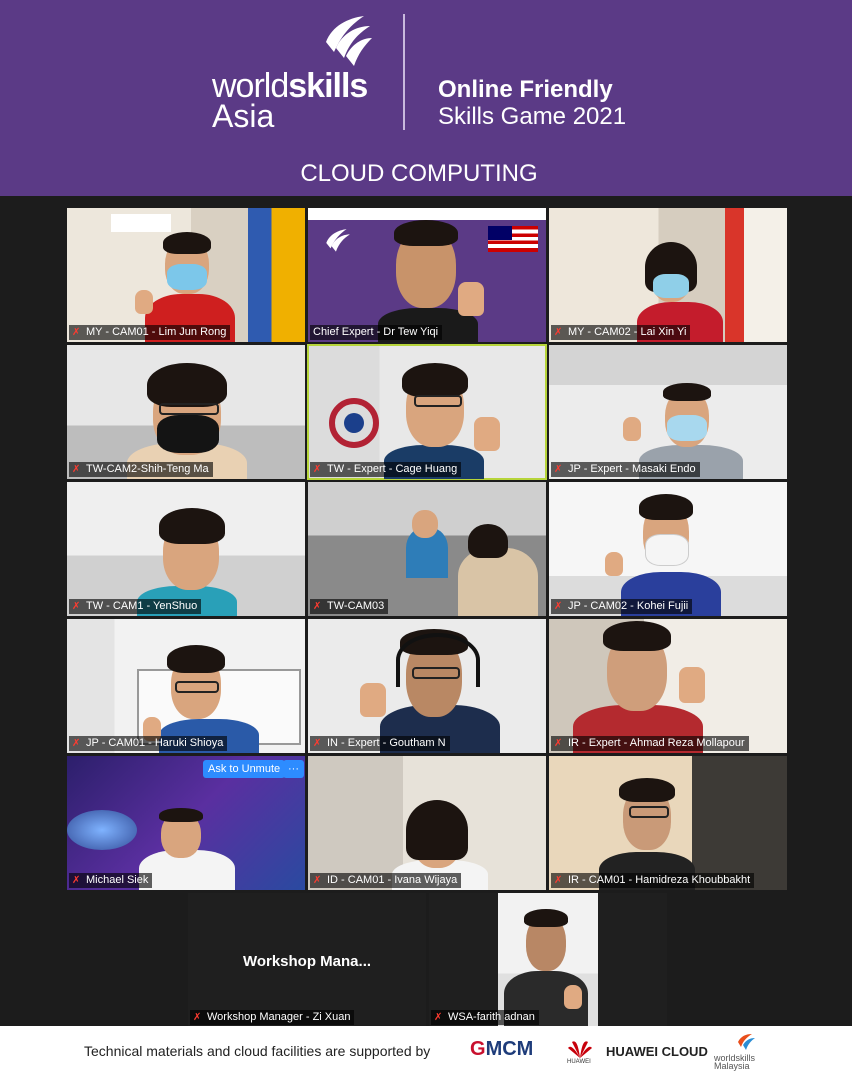  What do you see at coordinates (622, 606) in the screenshot?
I see `participant-name-label: ✗ JP - CAM02 - Kohei Fujii` at bounding box center [622, 606].